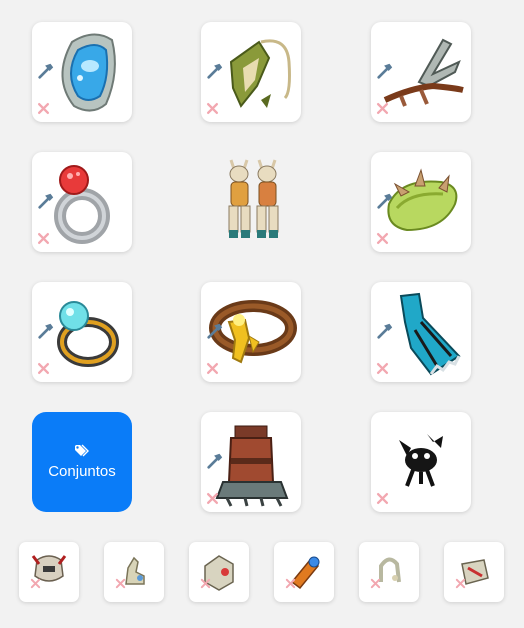  I want to click on equipment-slot-pet, so click(421, 462).